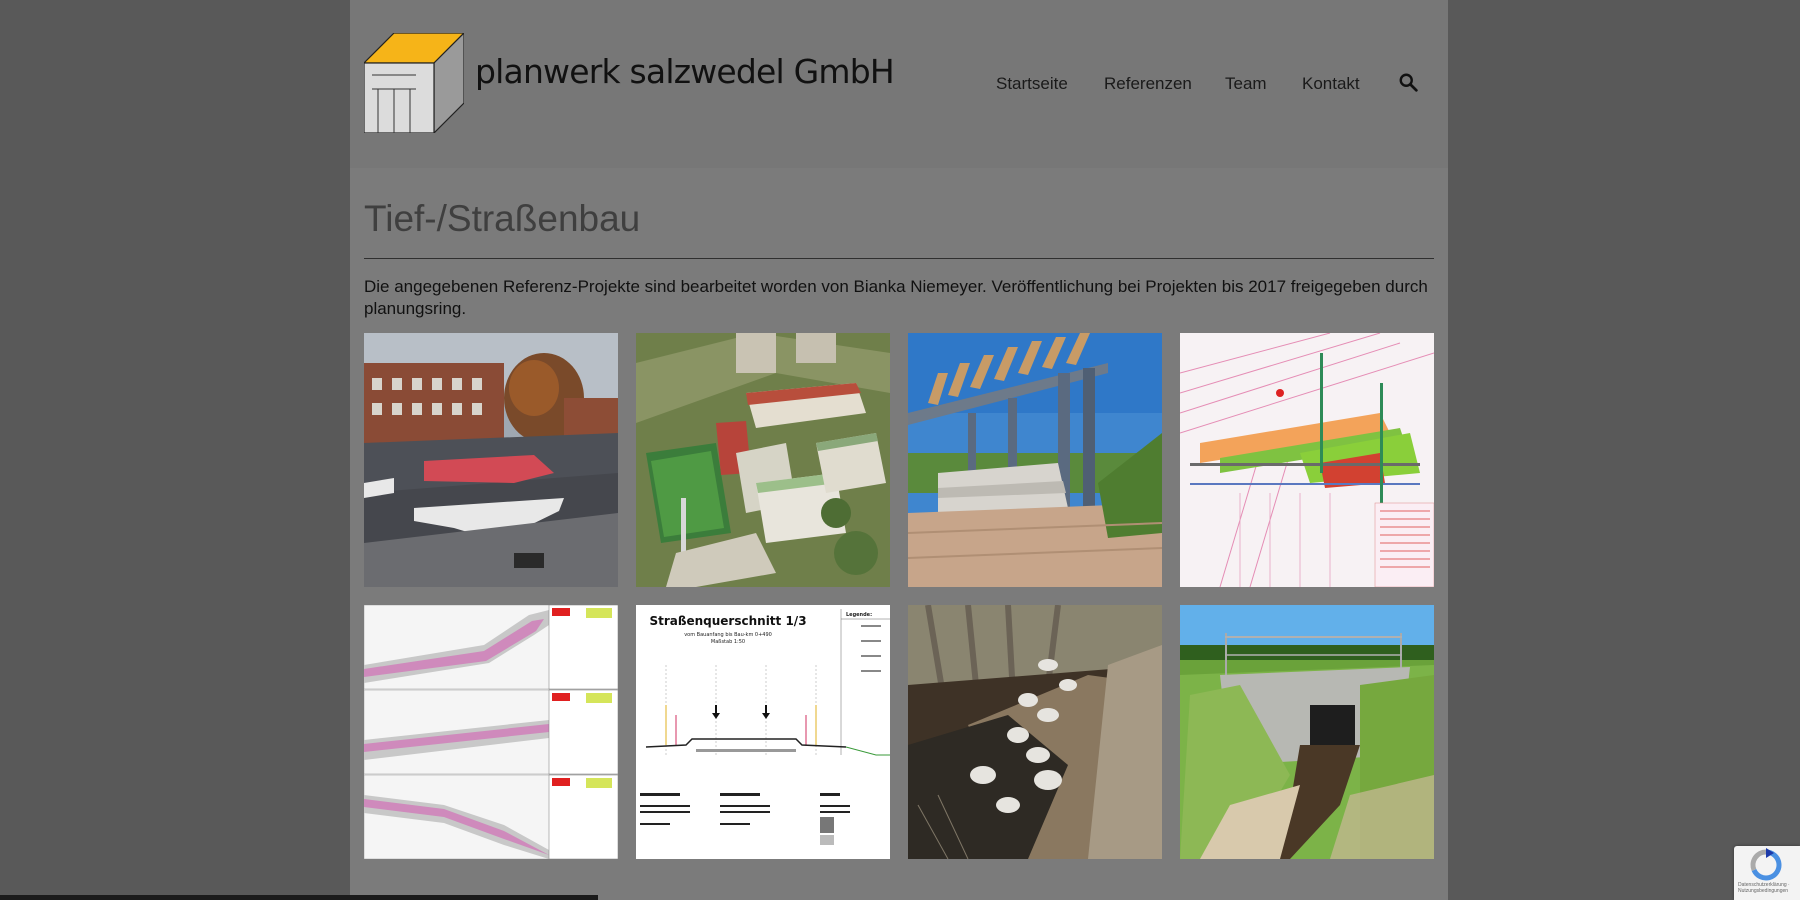 The width and height of the screenshot is (1800, 900). What do you see at coordinates (727, 621) in the screenshot?
I see `drawing-title: Straßenquerschnitt 1/3` at bounding box center [727, 621].